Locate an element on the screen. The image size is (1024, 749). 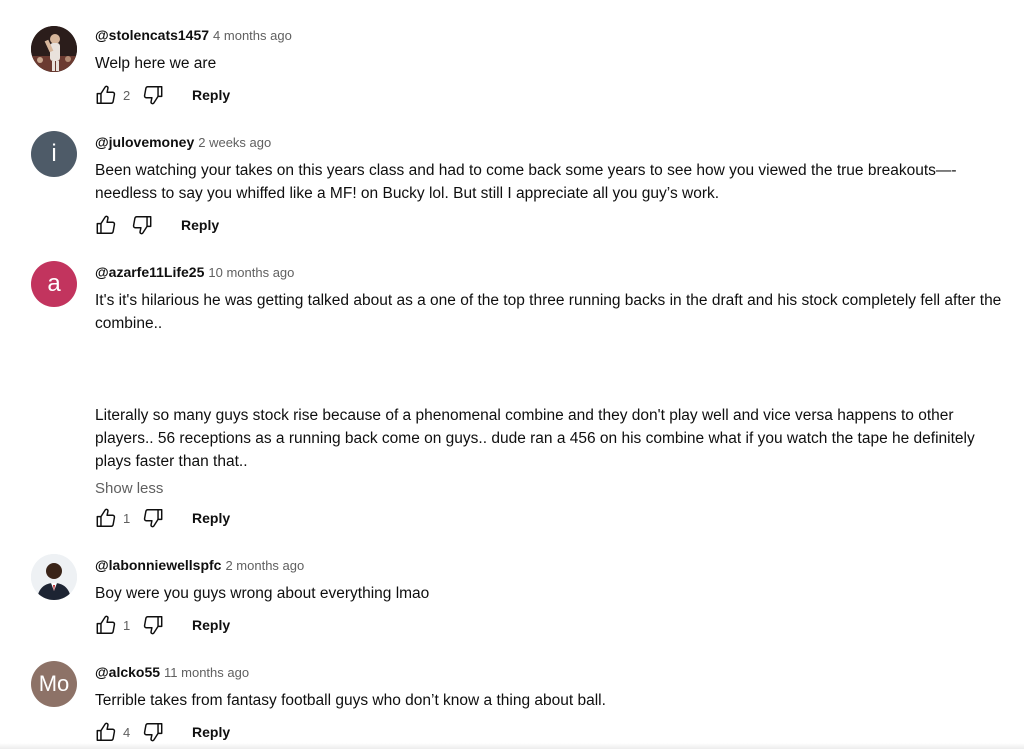
comment-timestamp: 11 months ago is located at coordinates (206, 672).